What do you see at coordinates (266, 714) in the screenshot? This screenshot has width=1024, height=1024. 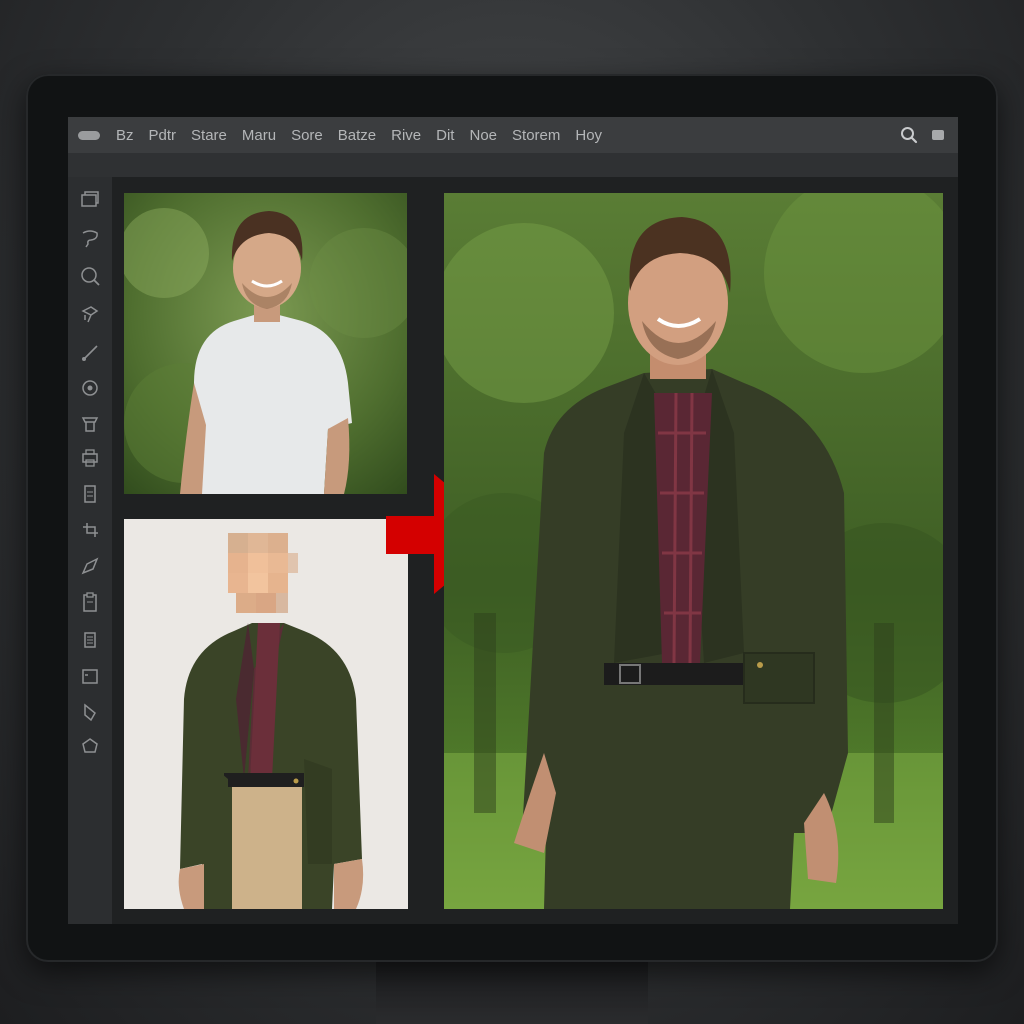 I see `garment-photo` at bounding box center [266, 714].